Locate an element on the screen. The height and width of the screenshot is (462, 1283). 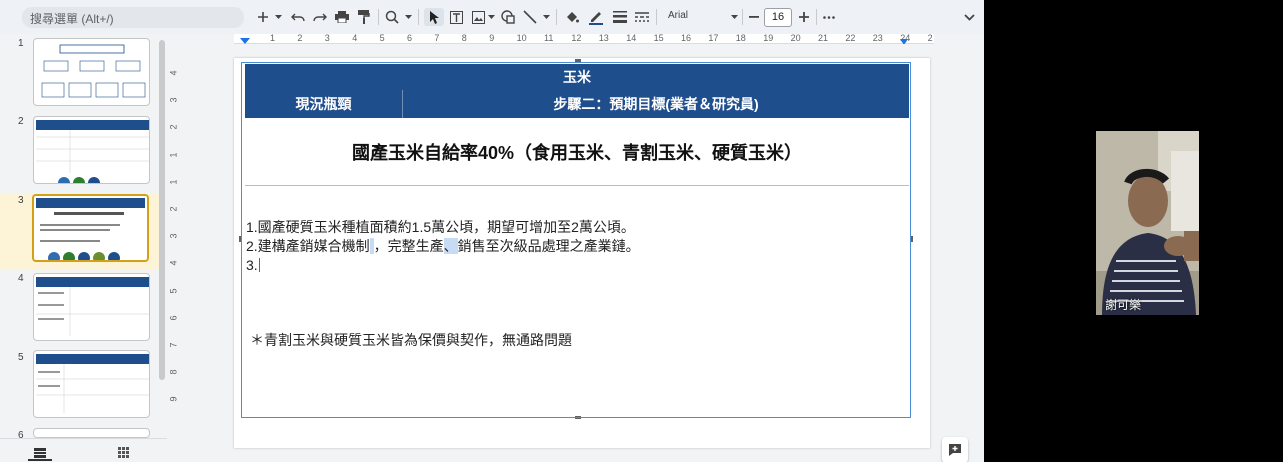
print-icon is located at coordinates (342, 17).